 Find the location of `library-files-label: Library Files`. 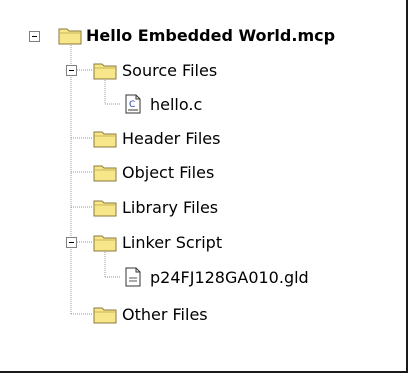

library-files-label: Library Files is located at coordinates (170, 207).